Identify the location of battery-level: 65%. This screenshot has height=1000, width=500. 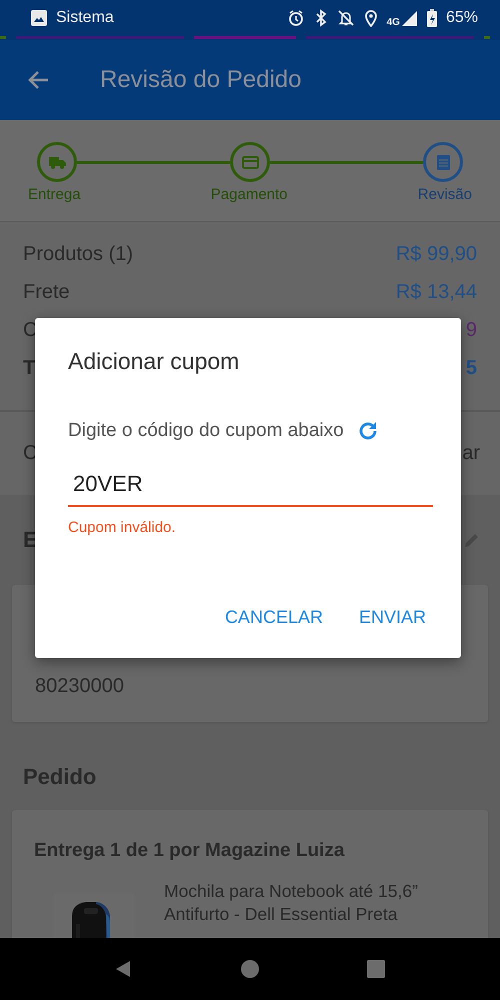
(462, 18).